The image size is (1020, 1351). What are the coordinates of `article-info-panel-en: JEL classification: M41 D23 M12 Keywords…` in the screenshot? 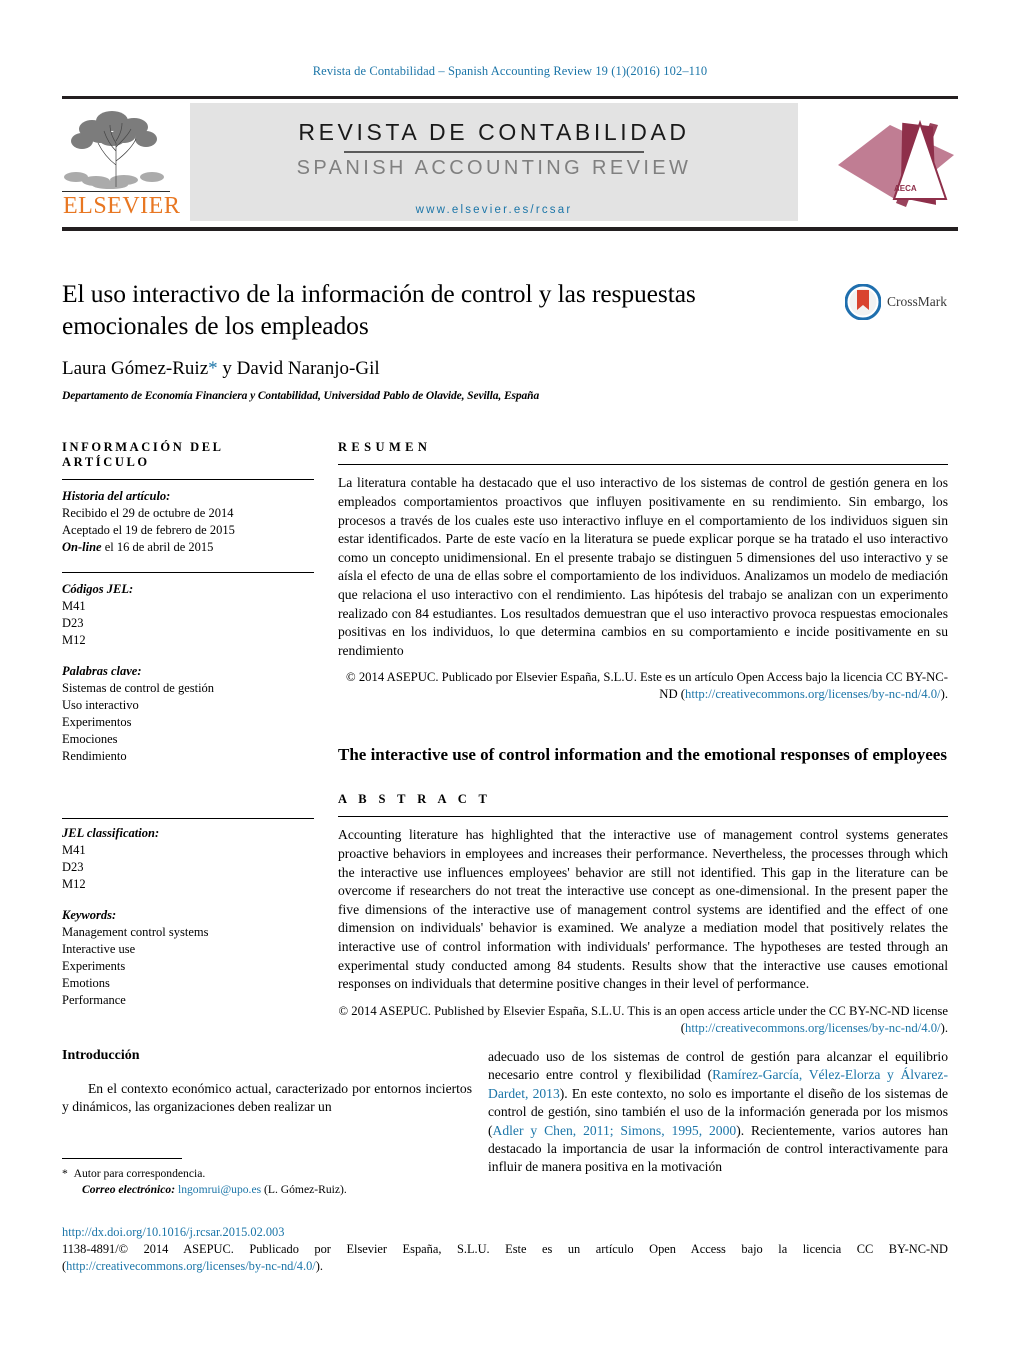 It's located at (188, 913).